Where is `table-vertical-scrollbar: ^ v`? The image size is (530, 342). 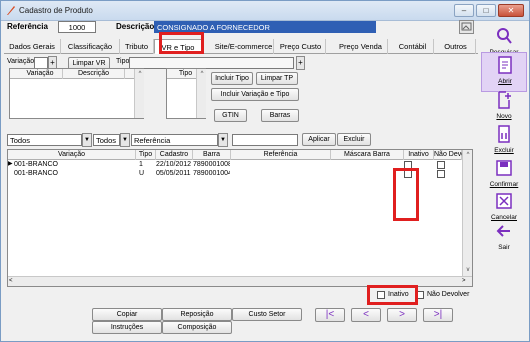
table-vertical-scrollbar: ^ v is located at coordinates (467, 213).